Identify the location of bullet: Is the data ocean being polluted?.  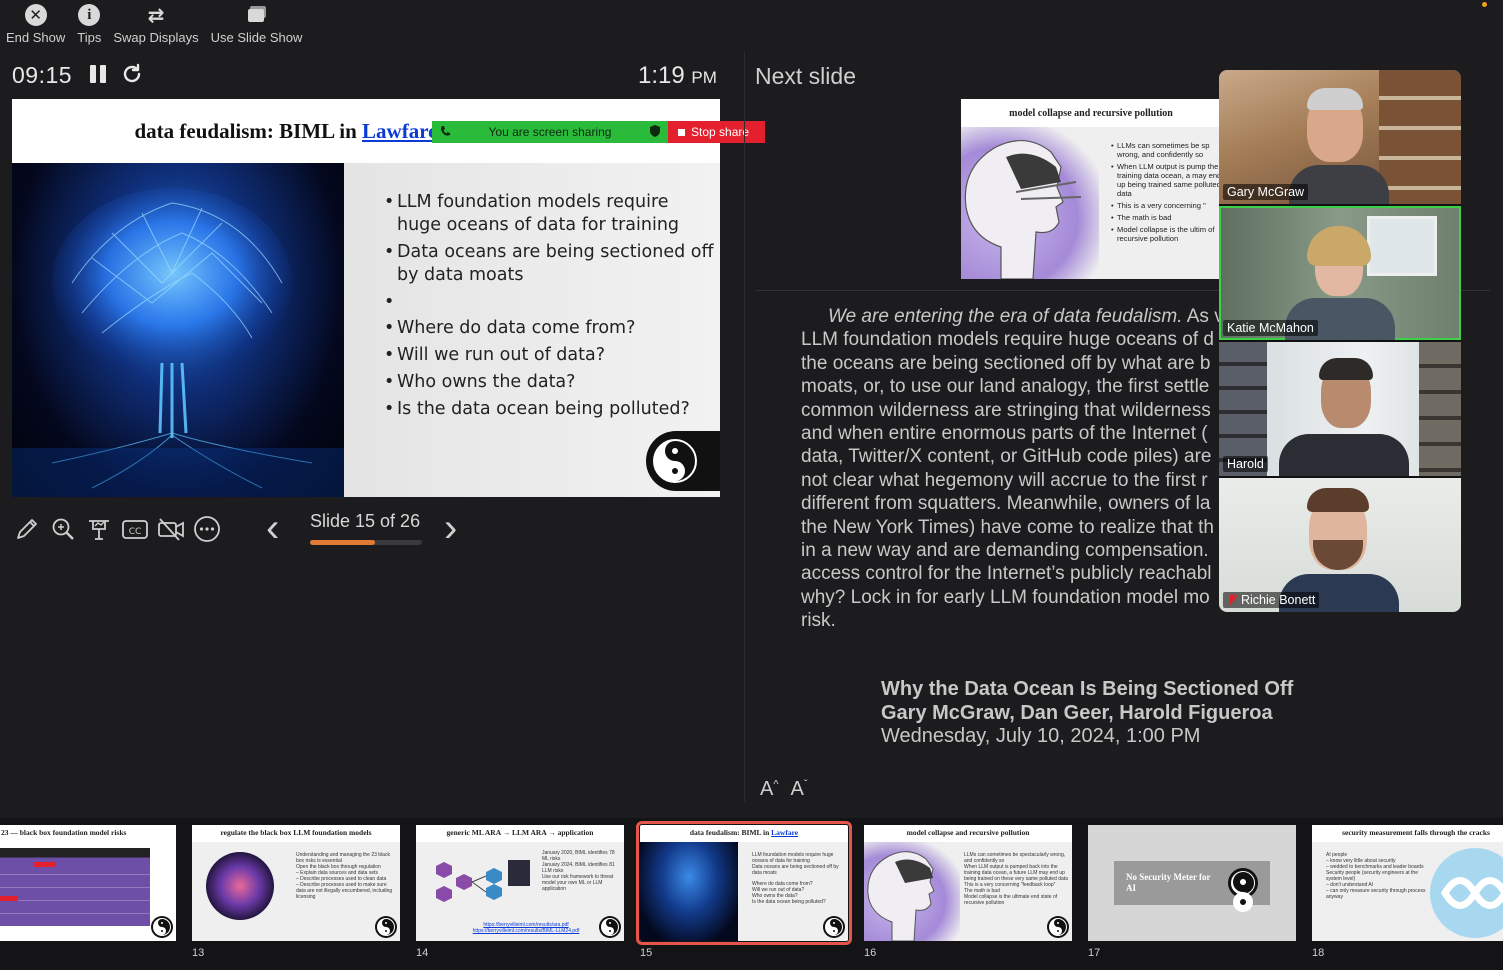
(549, 409).